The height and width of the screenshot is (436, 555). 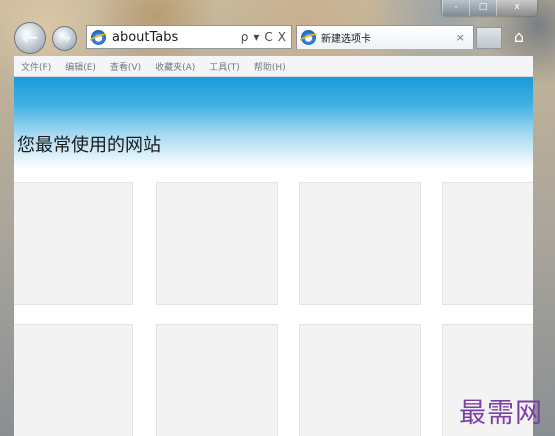 What do you see at coordinates (80, 66) in the screenshot?
I see `menu-edit: 编辑(E)` at bounding box center [80, 66].